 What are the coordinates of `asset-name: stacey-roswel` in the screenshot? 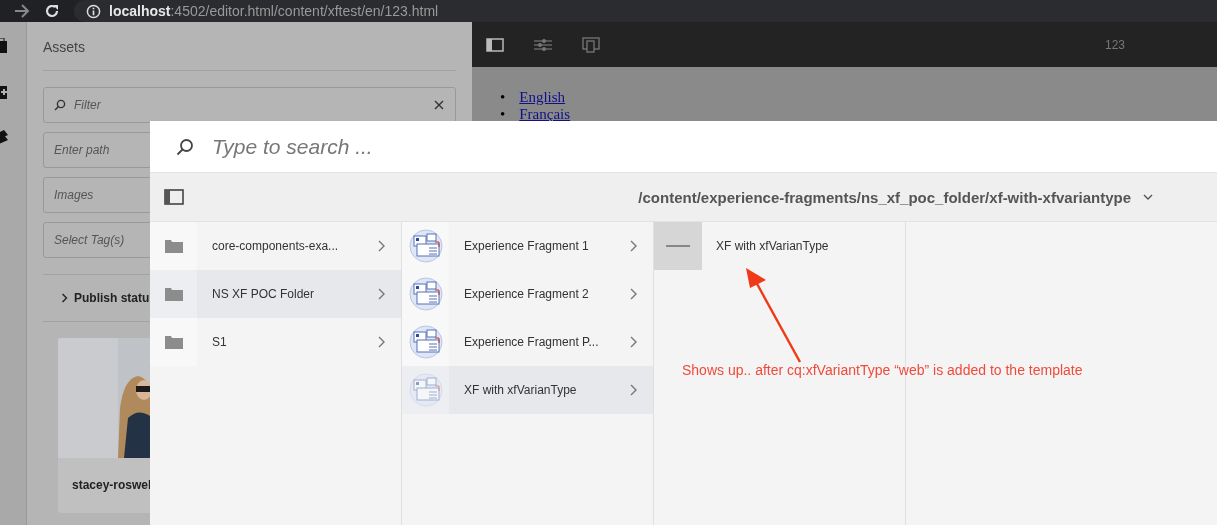 It's located at (112, 484).